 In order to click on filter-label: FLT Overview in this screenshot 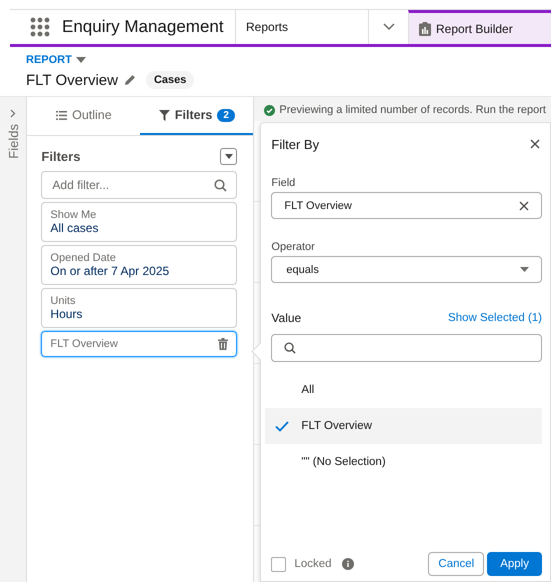, I will do `click(84, 344)`.